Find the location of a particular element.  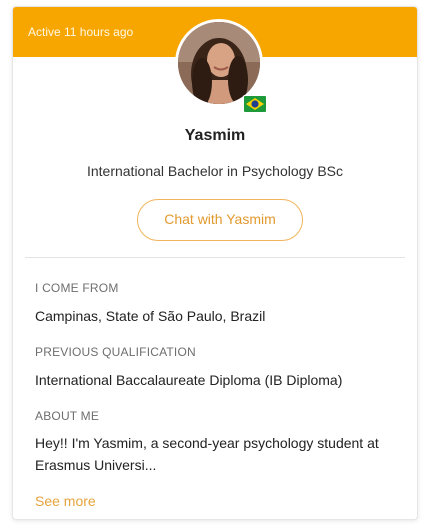

activity-status: Active 11 hours ago is located at coordinates (81, 32).